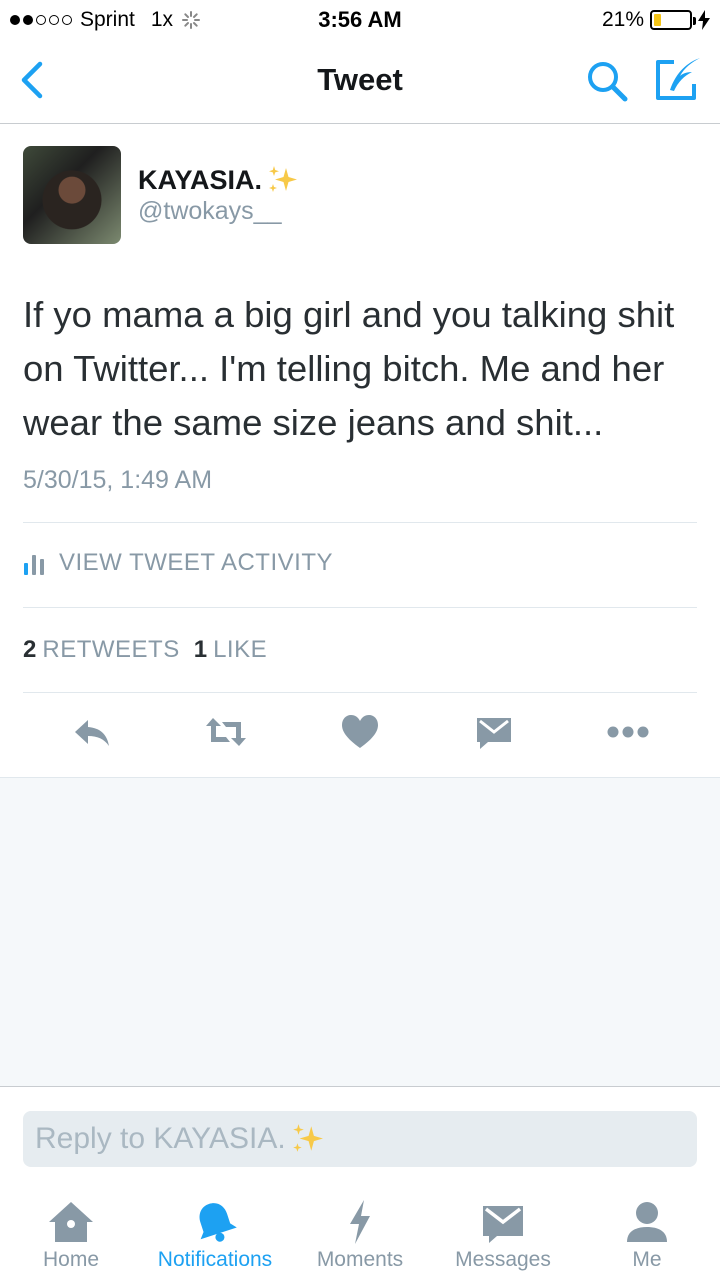  I want to click on retweets-label: RETWEETS, so click(110, 650).